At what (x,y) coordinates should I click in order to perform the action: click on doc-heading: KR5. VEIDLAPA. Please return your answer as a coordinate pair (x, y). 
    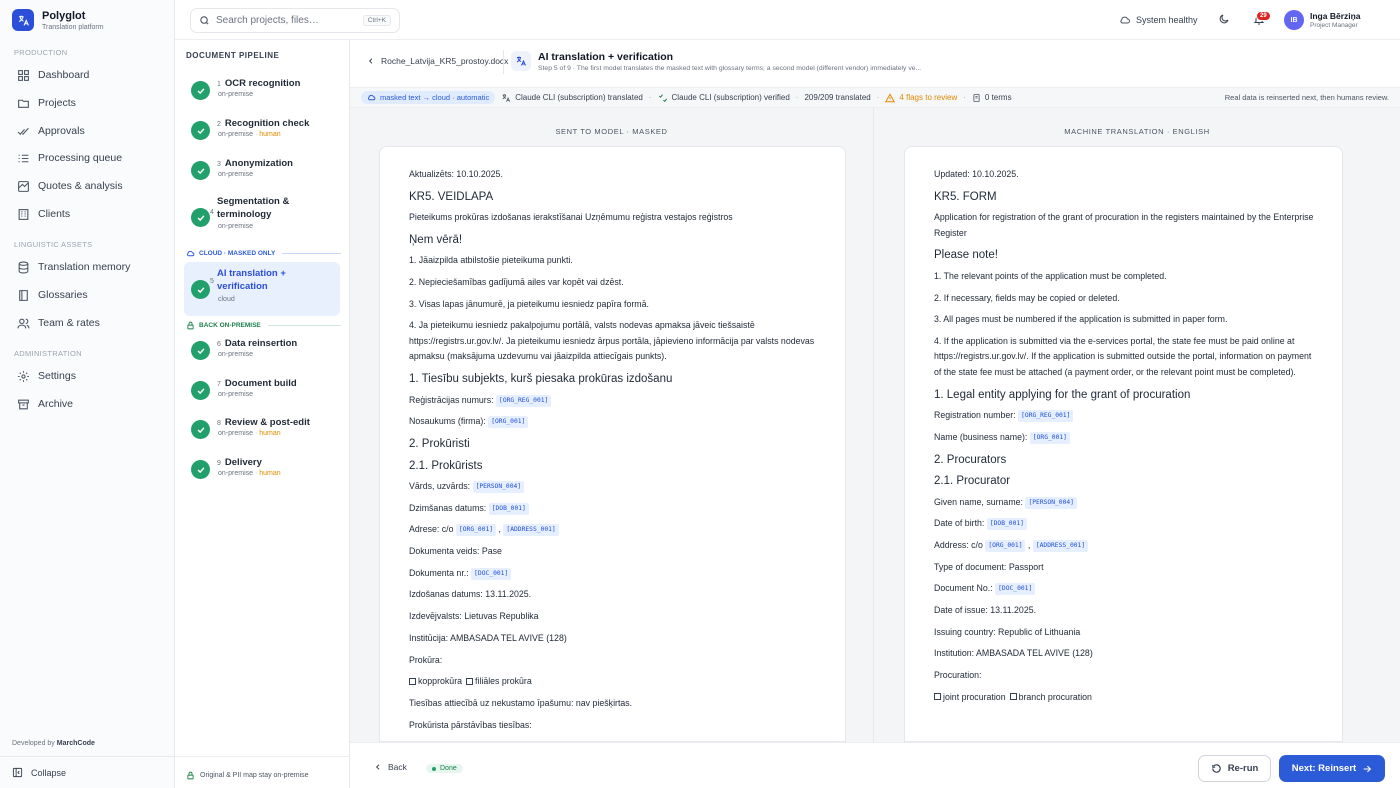
    Looking at the image, I should click on (451, 196).